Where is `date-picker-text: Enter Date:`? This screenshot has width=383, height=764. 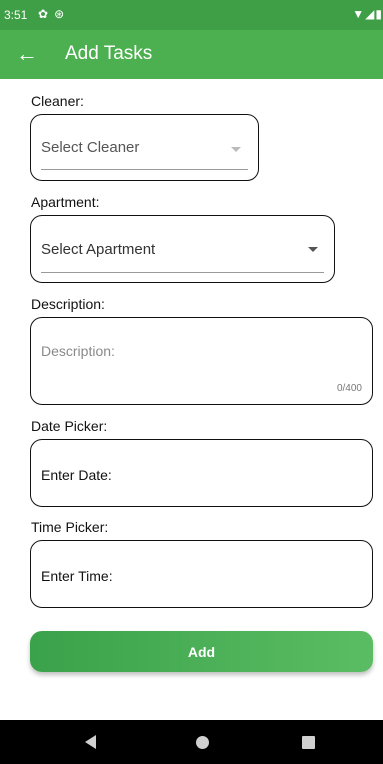 date-picker-text: Enter Date: is located at coordinates (76, 475).